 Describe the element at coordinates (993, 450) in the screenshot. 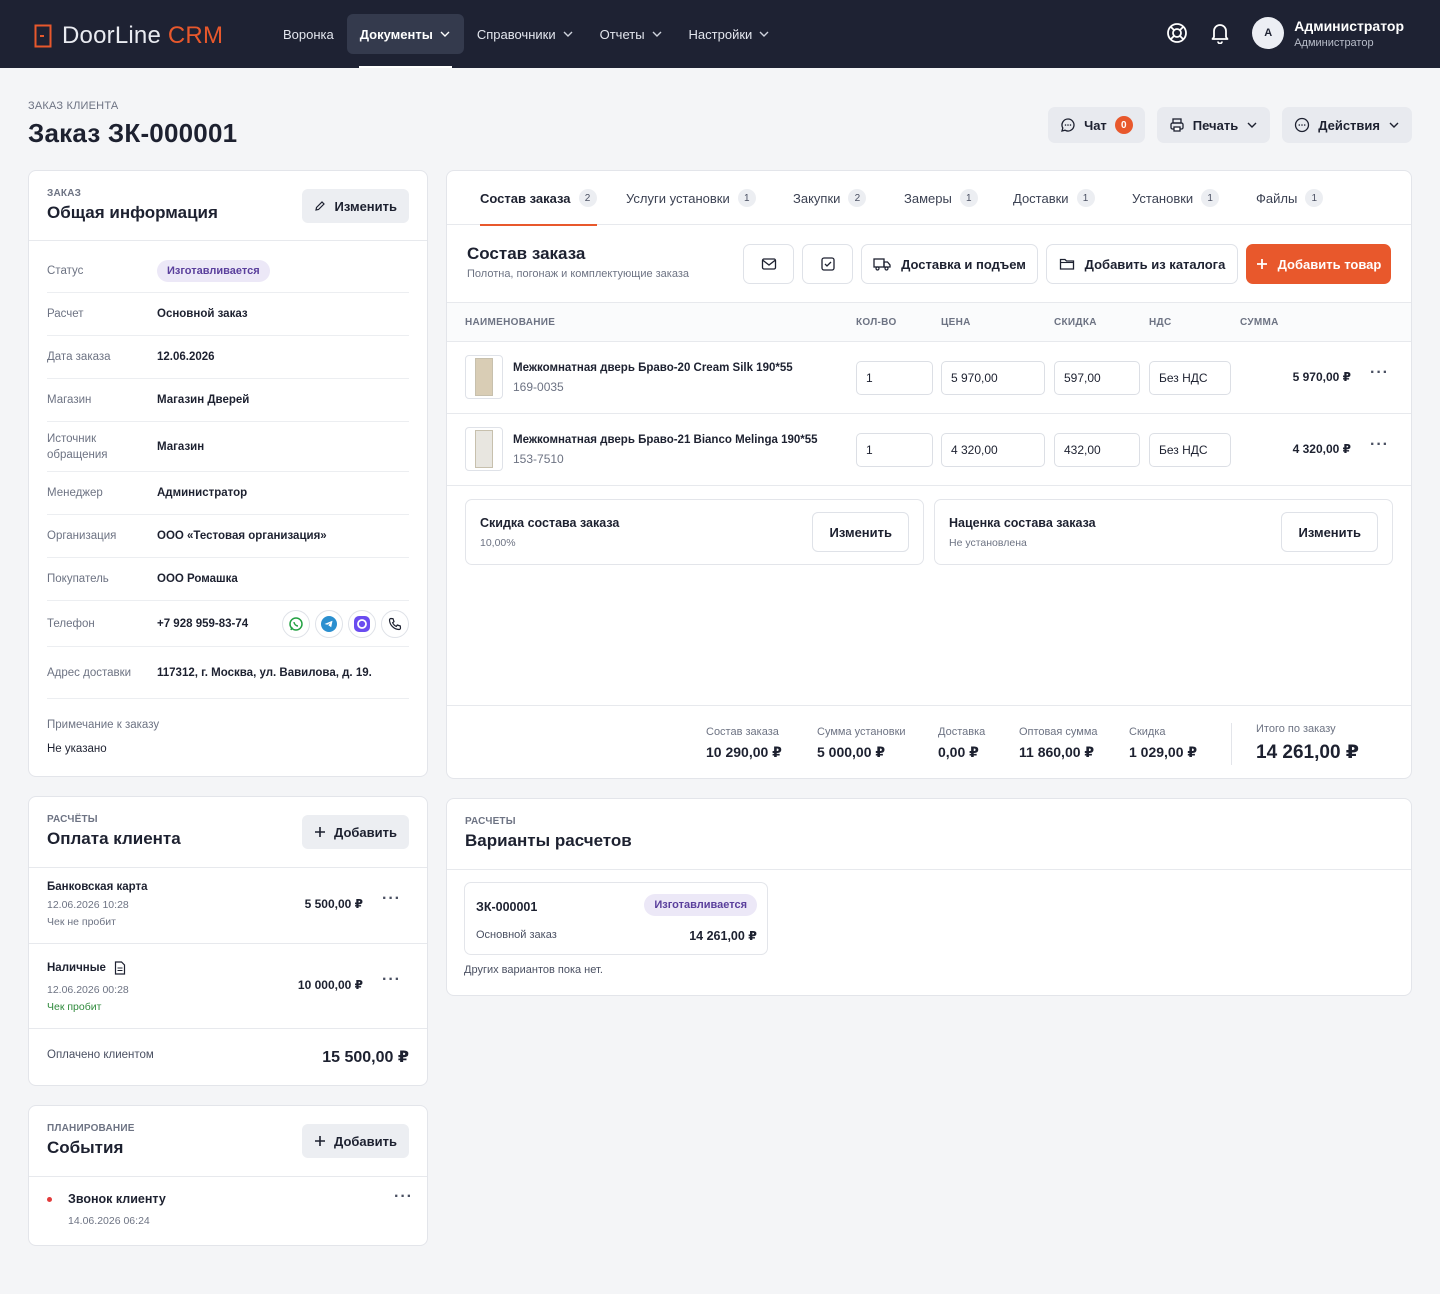

I see `price-input: 4 320,00` at that location.